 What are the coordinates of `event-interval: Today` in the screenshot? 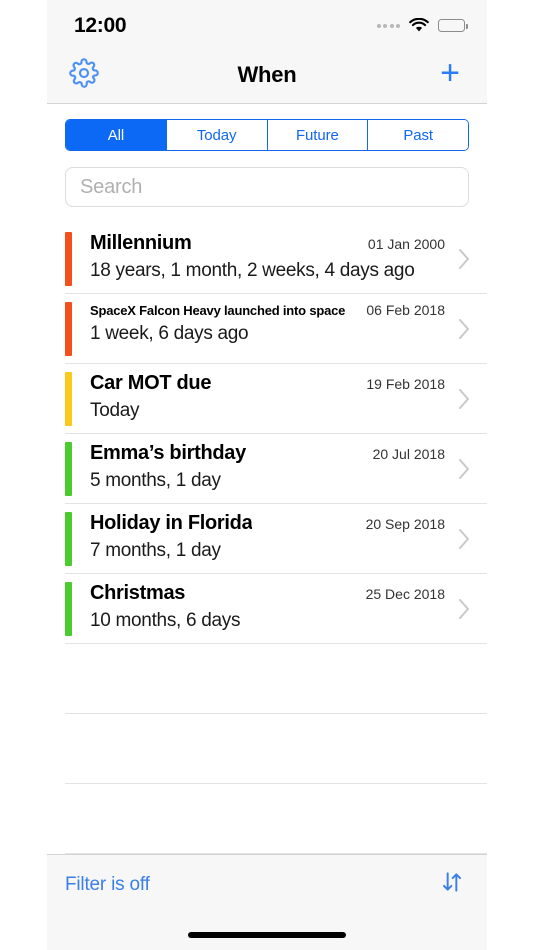 It's located at (115, 410).